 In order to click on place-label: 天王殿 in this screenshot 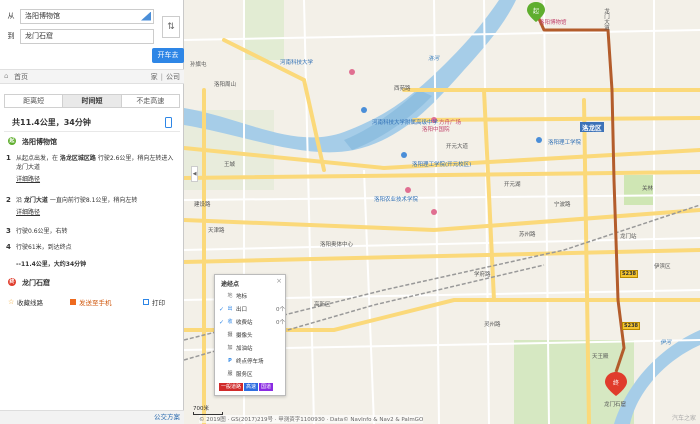, I will do `click(600, 357)`.